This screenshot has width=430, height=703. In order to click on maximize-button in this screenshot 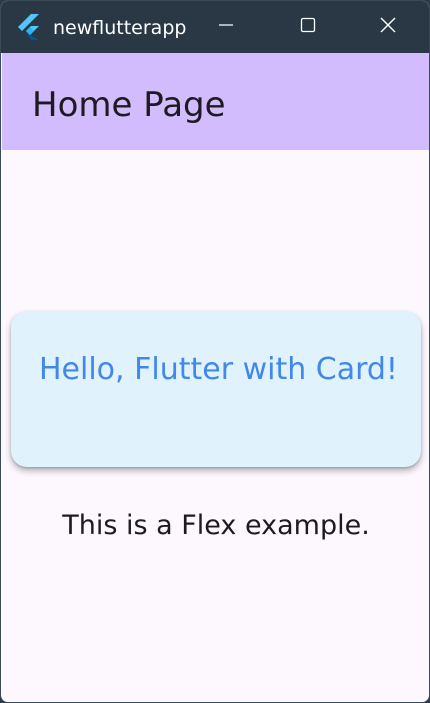, I will do `click(308, 27)`.